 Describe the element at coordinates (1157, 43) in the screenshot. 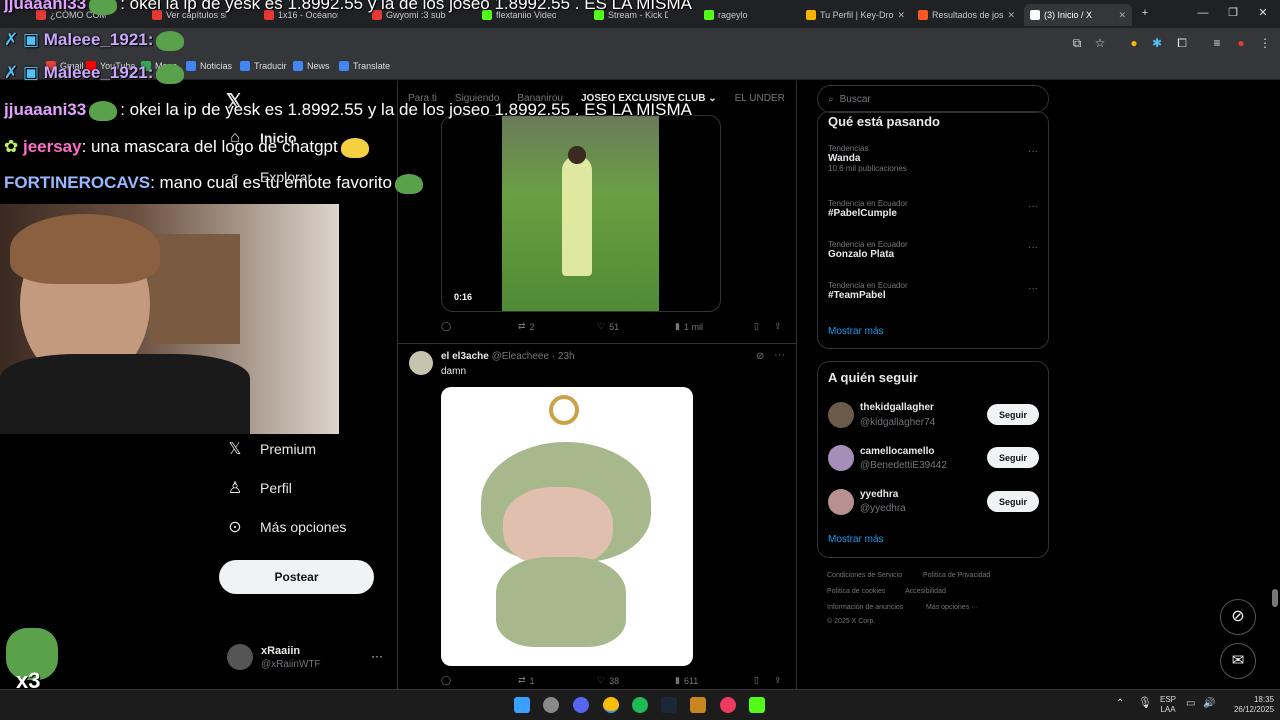

I see `extension-icon: ✱` at that location.